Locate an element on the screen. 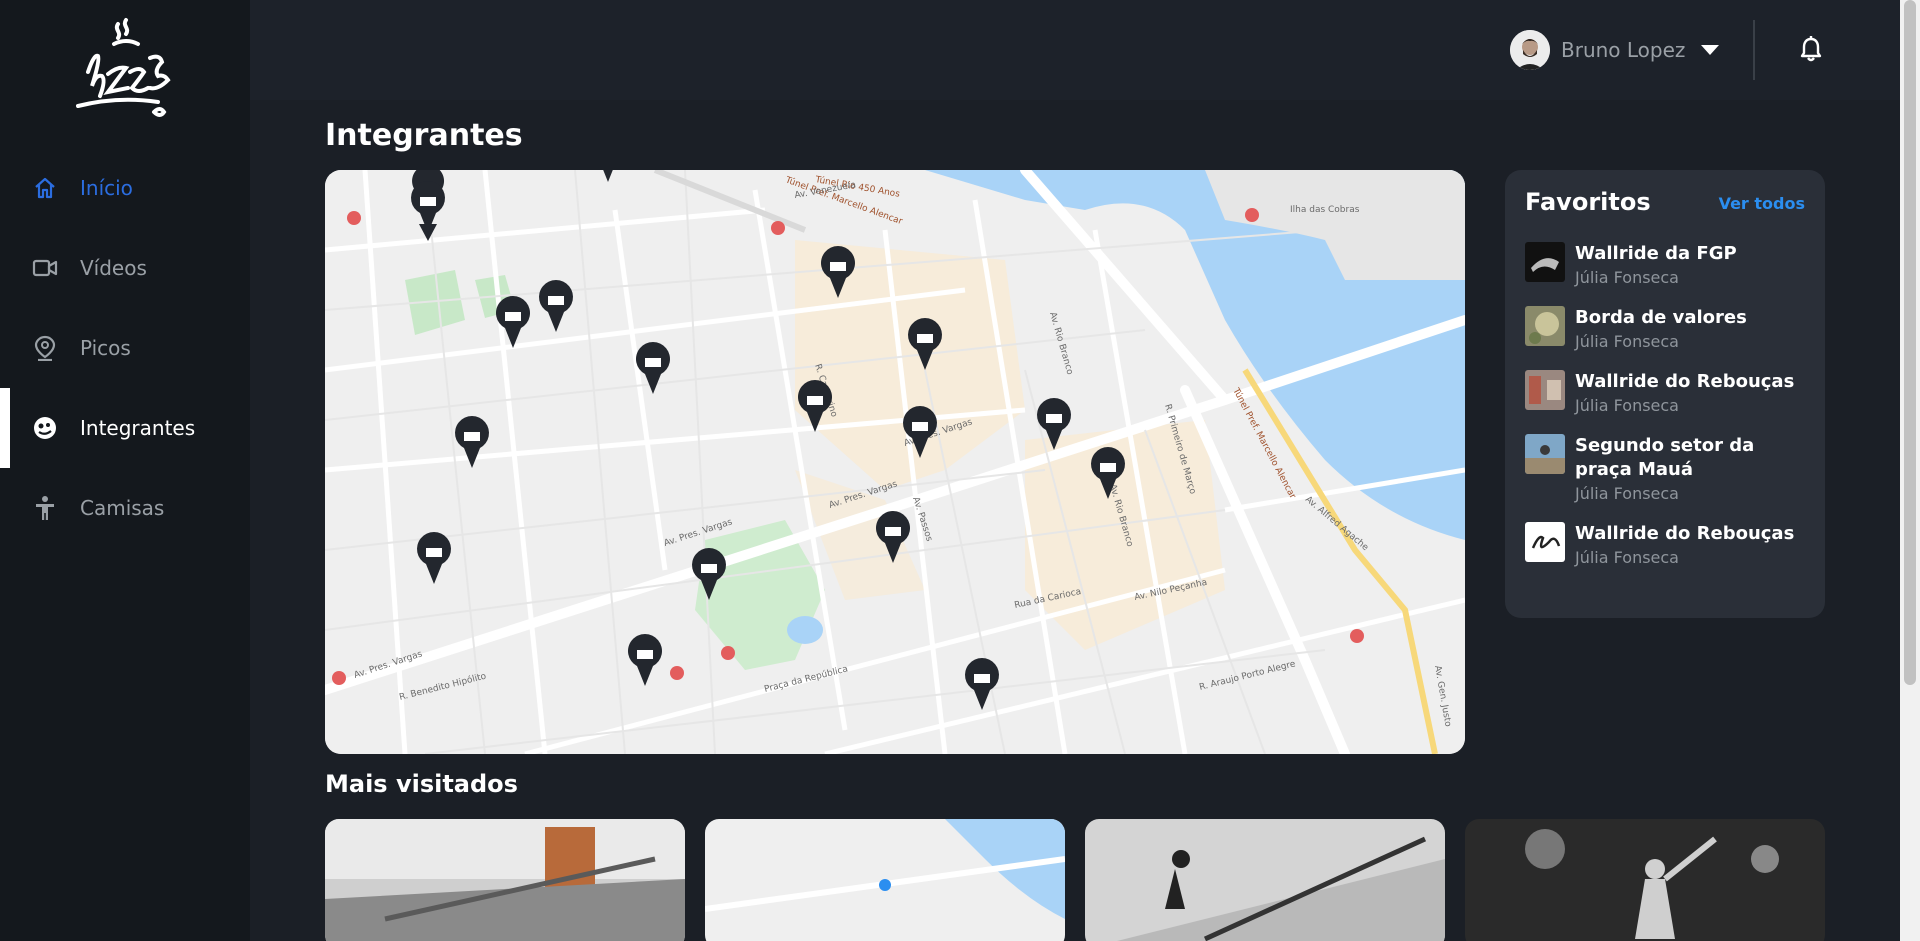 The height and width of the screenshot is (941, 1920). skate-helmet-icon is located at coordinates (45, 428).